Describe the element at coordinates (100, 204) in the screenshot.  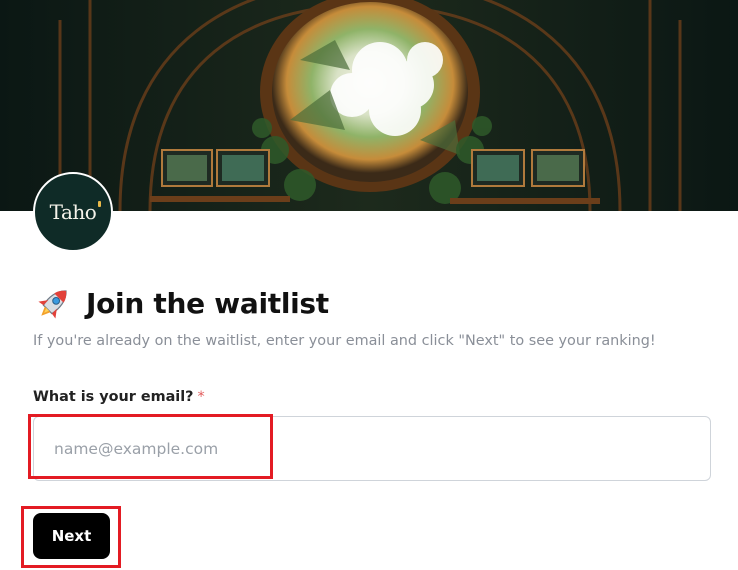
I see `logo-accent-mark` at that location.